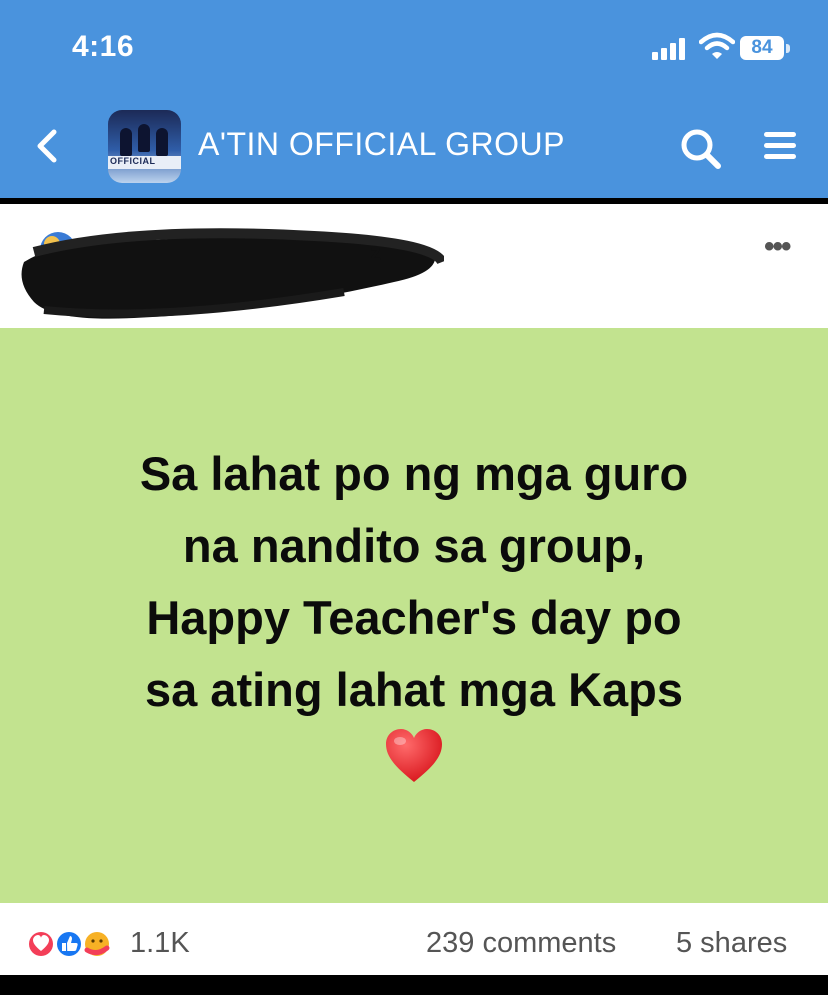  What do you see at coordinates (414, 755) in the screenshot?
I see `heart-emoji-icon` at bounding box center [414, 755].